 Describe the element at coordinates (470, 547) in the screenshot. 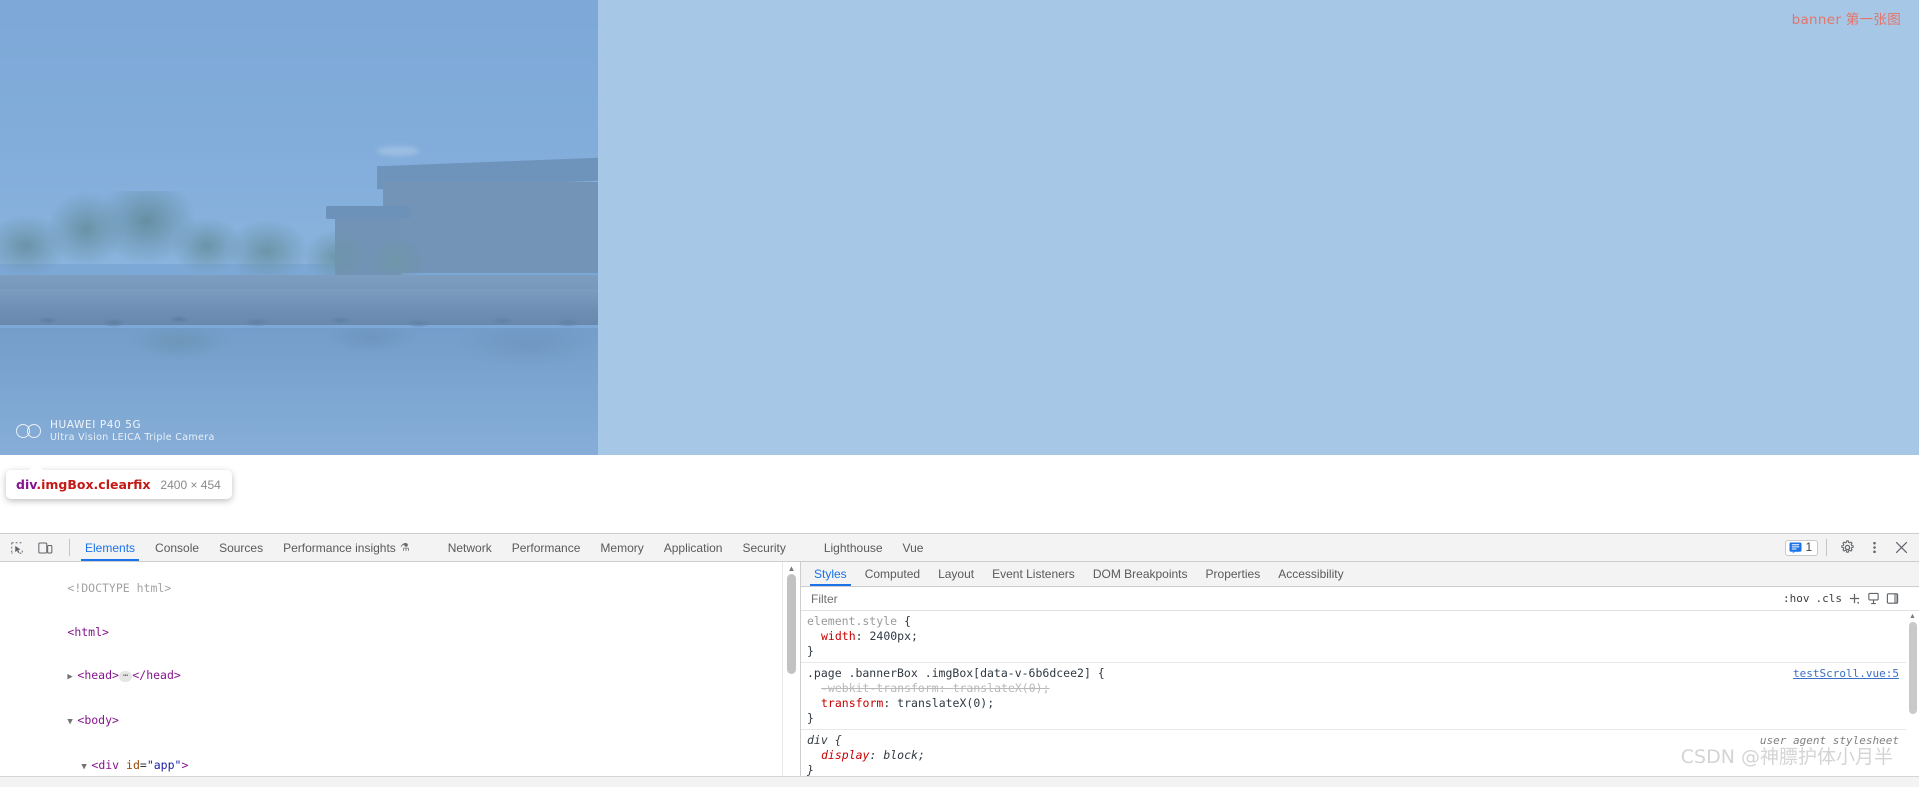

I see `tab-network: Network` at that location.